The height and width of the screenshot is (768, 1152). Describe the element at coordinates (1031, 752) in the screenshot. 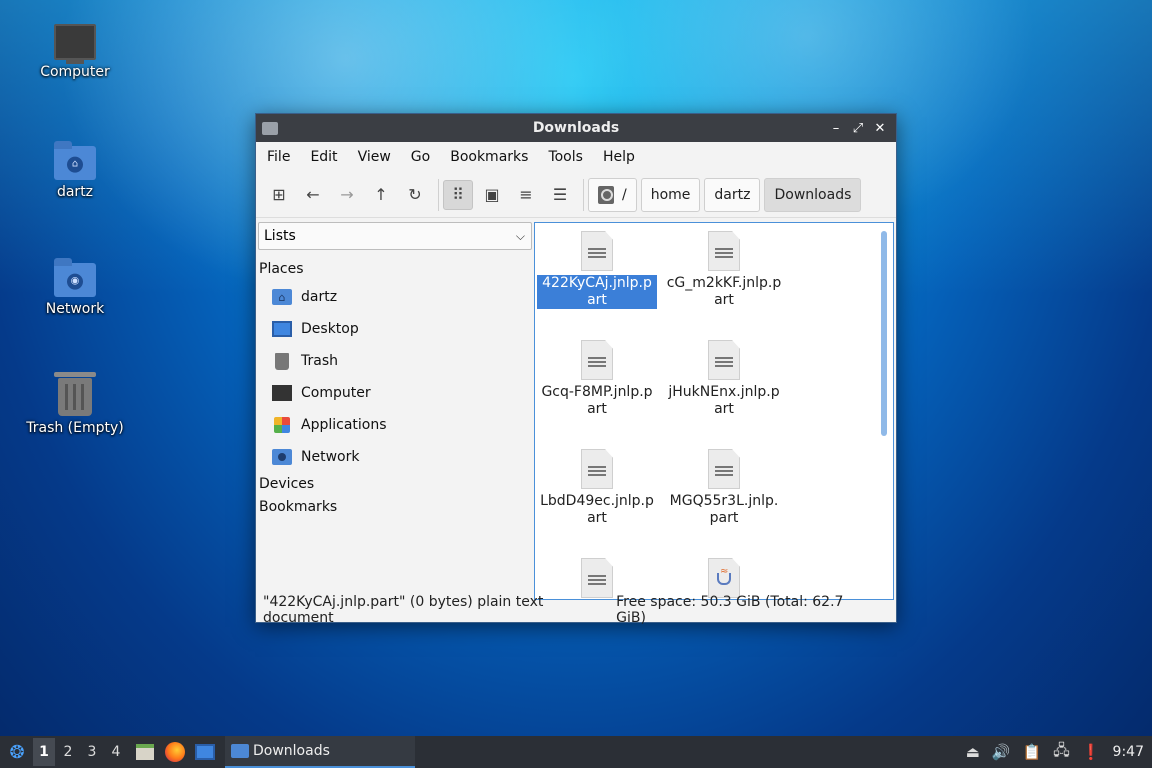

I see `clipboard-icon: 📋` at that location.